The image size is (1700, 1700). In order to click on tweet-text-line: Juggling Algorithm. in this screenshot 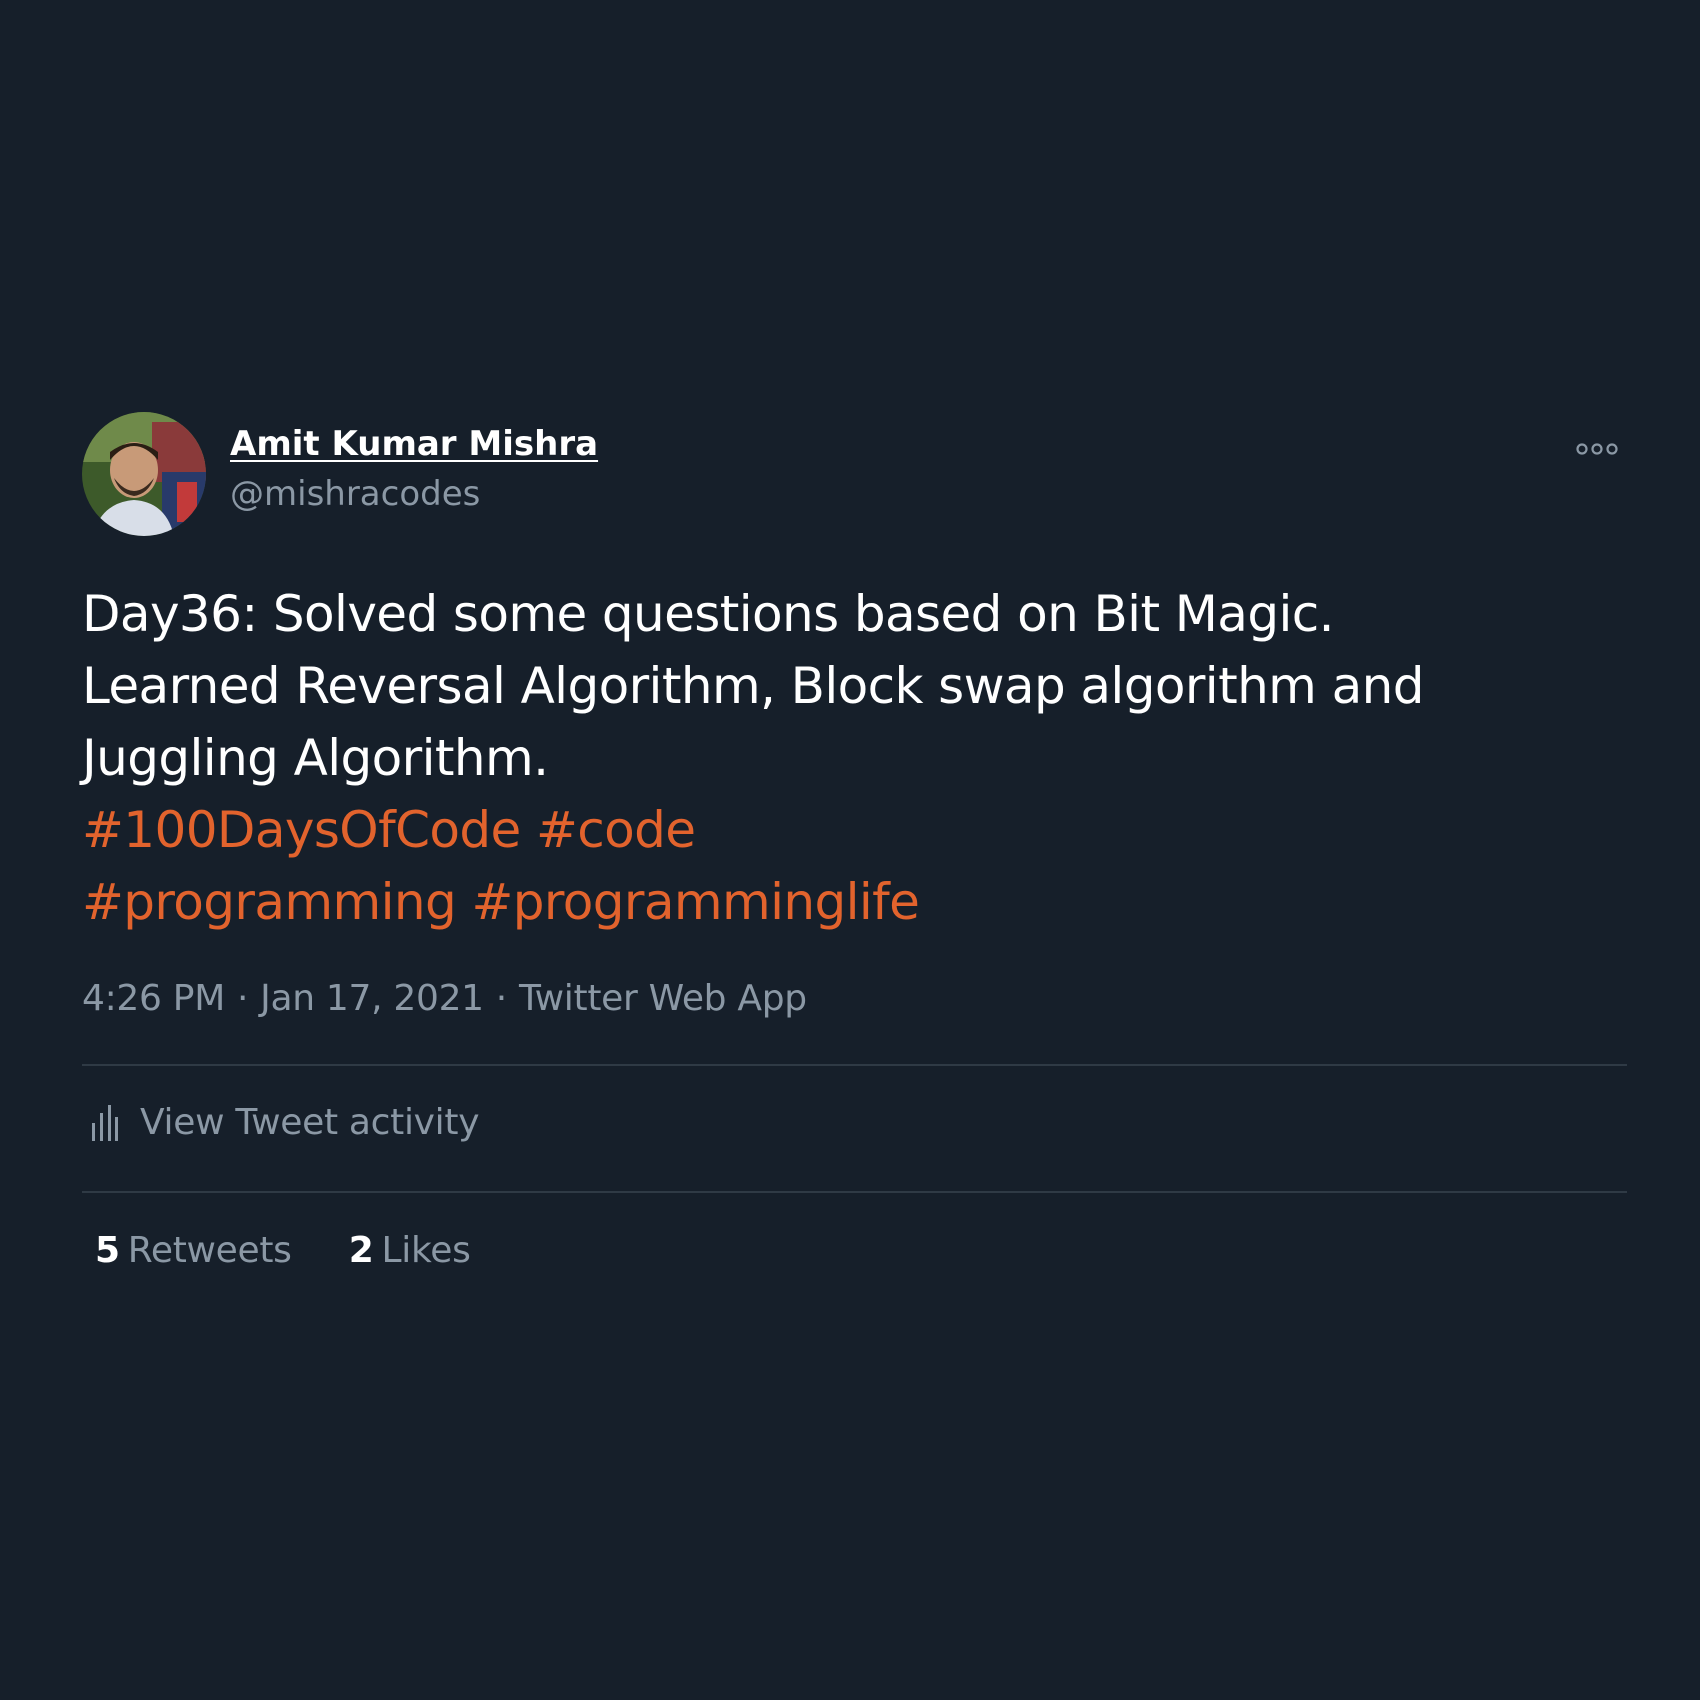, I will do `click(315, 758)`.